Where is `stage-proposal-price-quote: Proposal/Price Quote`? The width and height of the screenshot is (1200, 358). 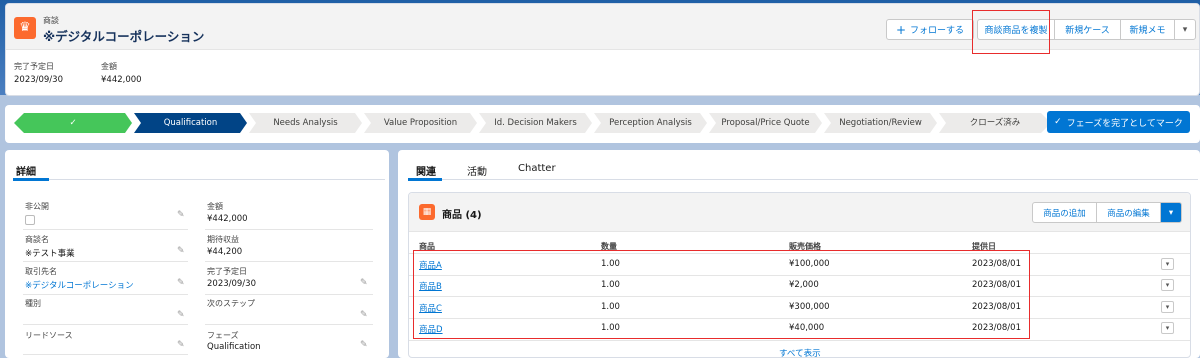
stage-proposal-price-quote: Proposal/Price Quote is located at coordinates (765, 123).